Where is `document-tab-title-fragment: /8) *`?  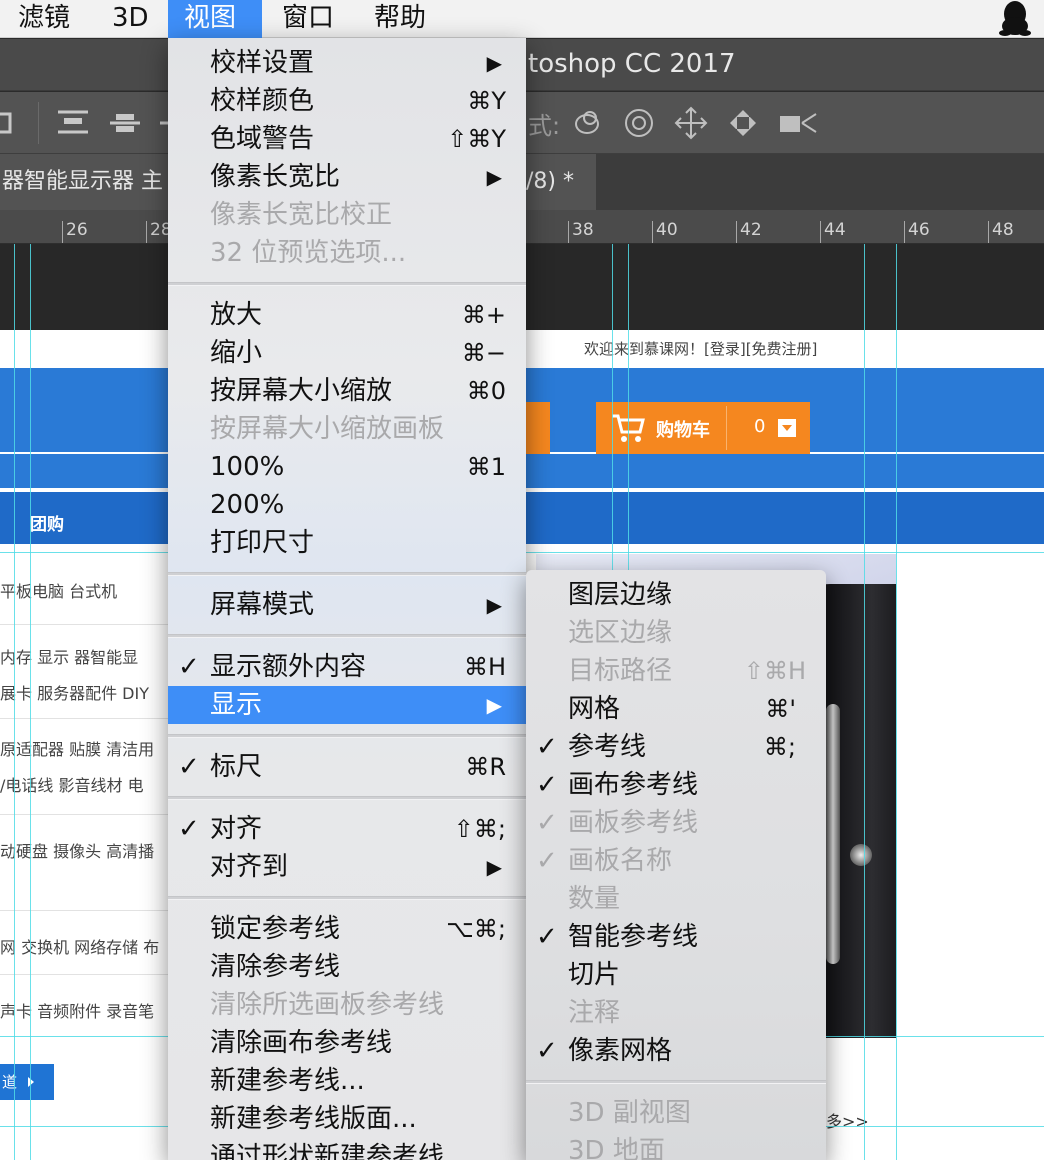
document-tab-title-fragment: /8) * is located at coordinates (561, 182).